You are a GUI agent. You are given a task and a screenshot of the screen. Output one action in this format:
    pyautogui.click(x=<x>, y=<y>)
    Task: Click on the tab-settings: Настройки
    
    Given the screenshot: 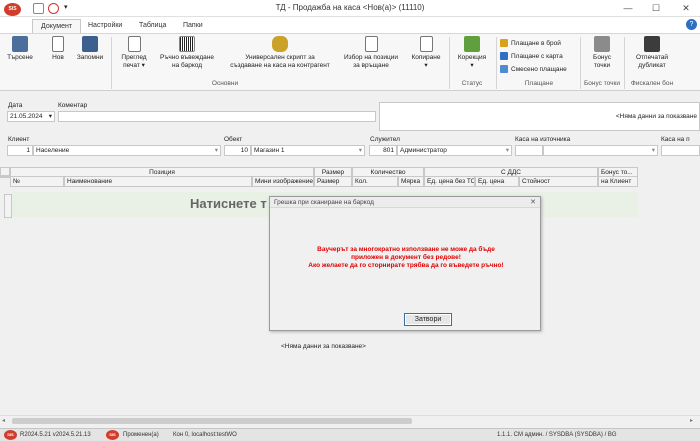 What is the action you would take?
    pyautogui.click(x=105, y=26)
    